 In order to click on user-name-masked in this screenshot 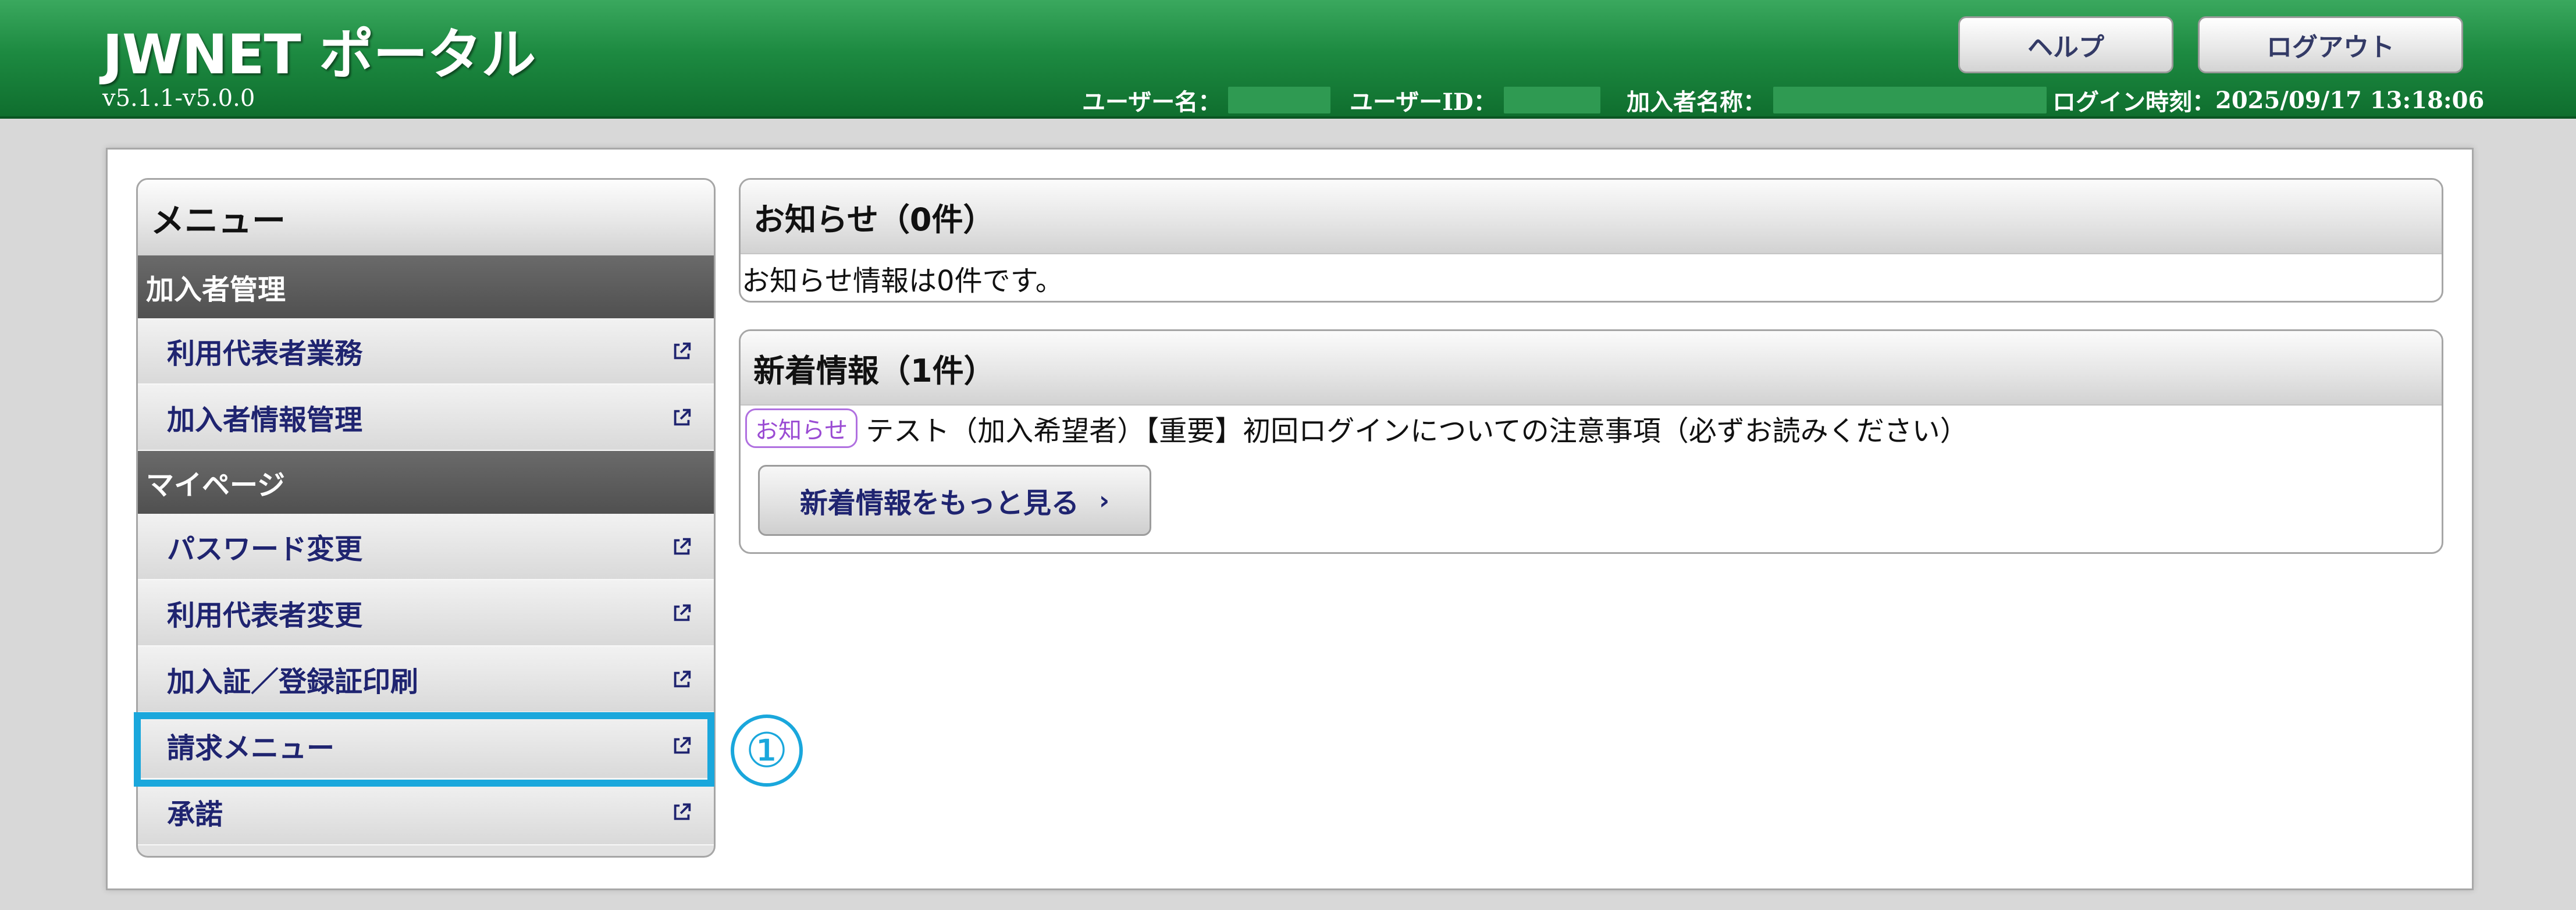, I will do `click(1280, 100)`.